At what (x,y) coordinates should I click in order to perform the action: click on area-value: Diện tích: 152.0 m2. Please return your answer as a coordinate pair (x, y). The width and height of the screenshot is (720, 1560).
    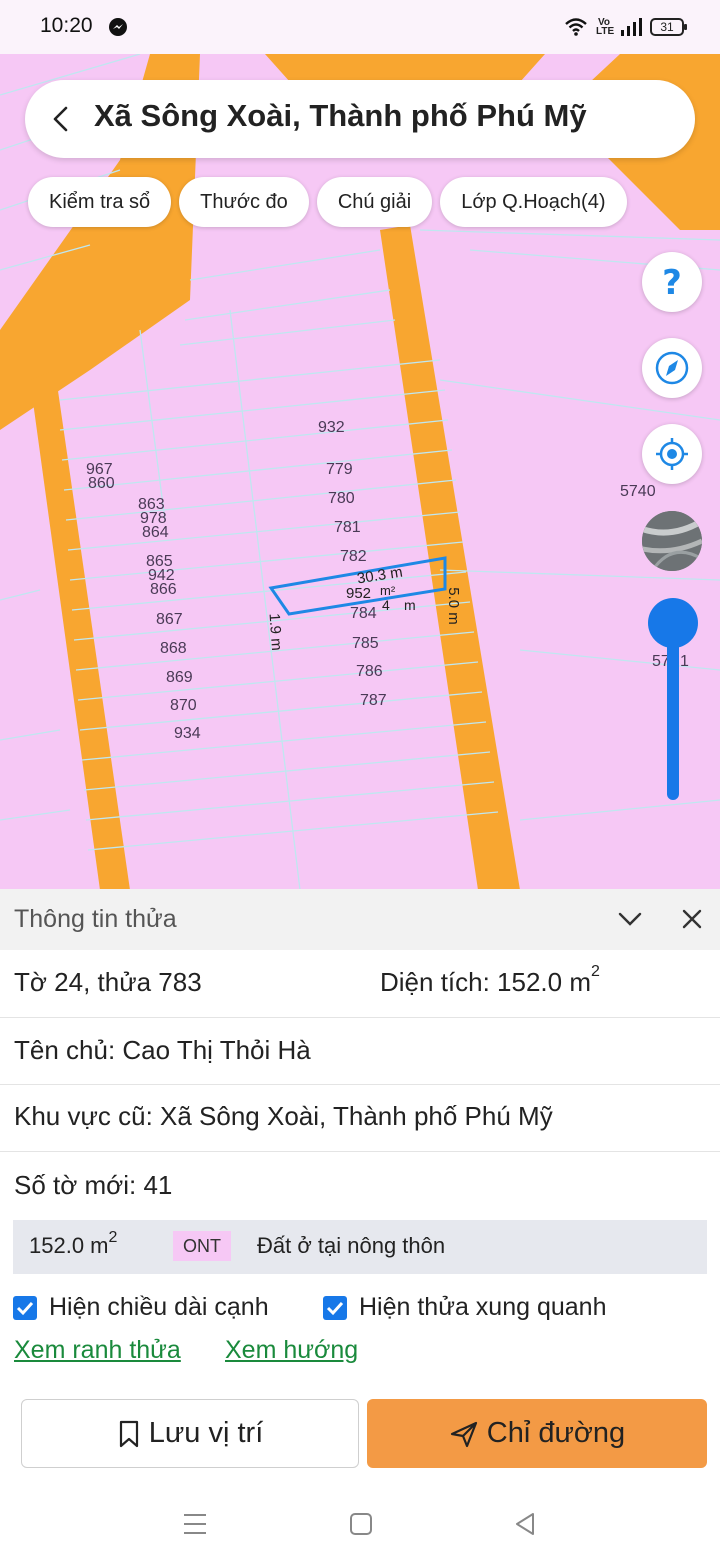
    Looking at the image, I should click on (490, 980).